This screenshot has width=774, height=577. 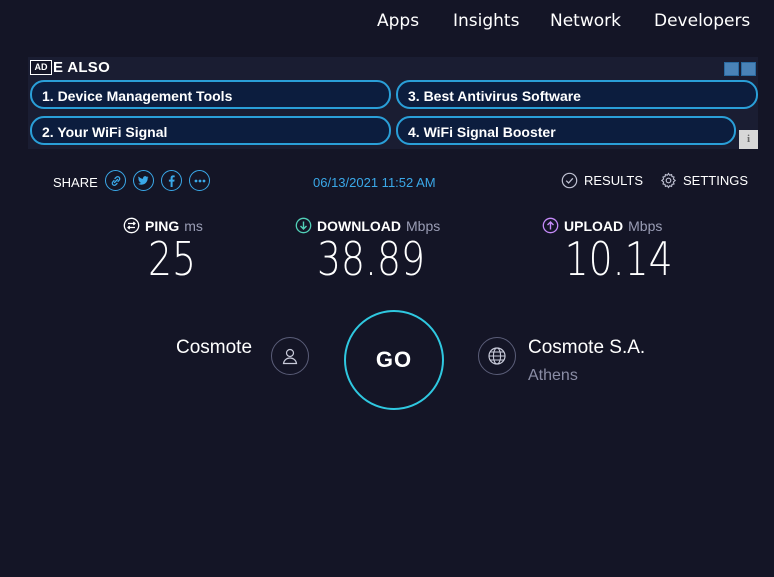 What do you see at coordinates (41, 67) in the screenshot?
I see `ad-badge: AD` at bounding box center [41, 67].